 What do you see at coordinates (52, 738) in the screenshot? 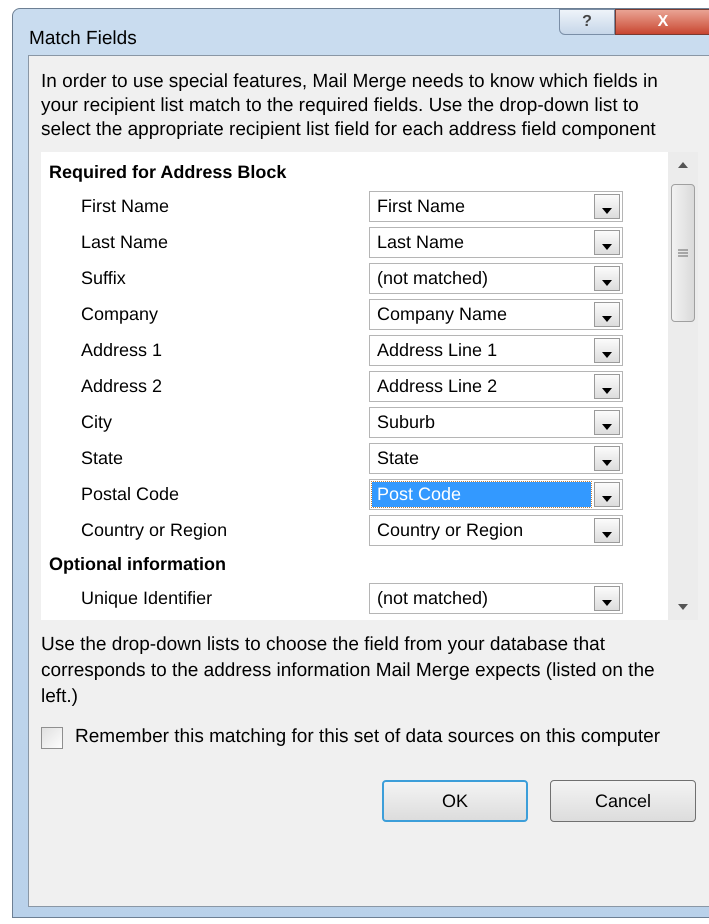
I see `remember-checkbox` at bounding box center [52, 738].